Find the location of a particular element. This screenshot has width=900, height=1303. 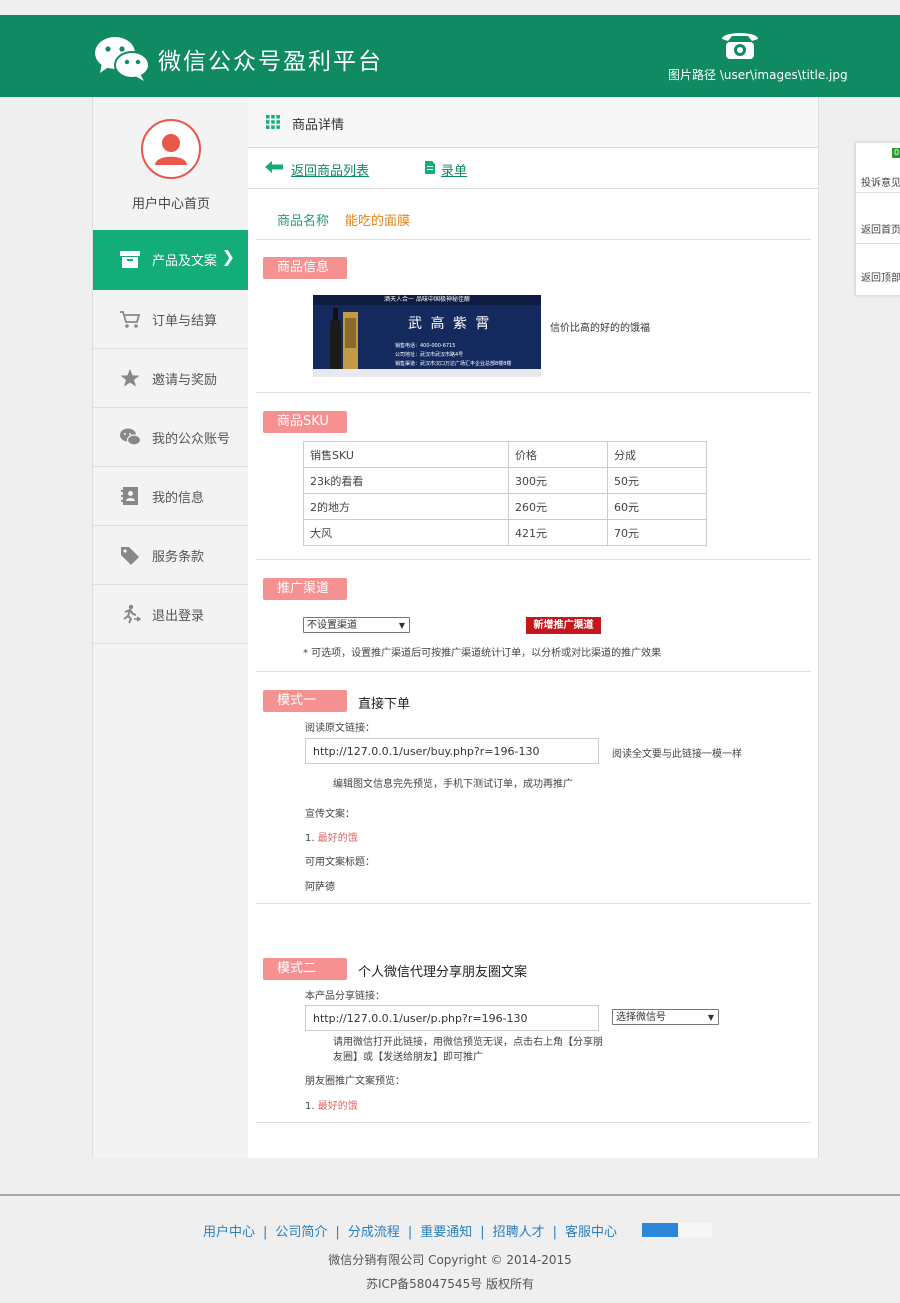

footer-link-support: 客服中心 is located at coordinates (591, 1232).